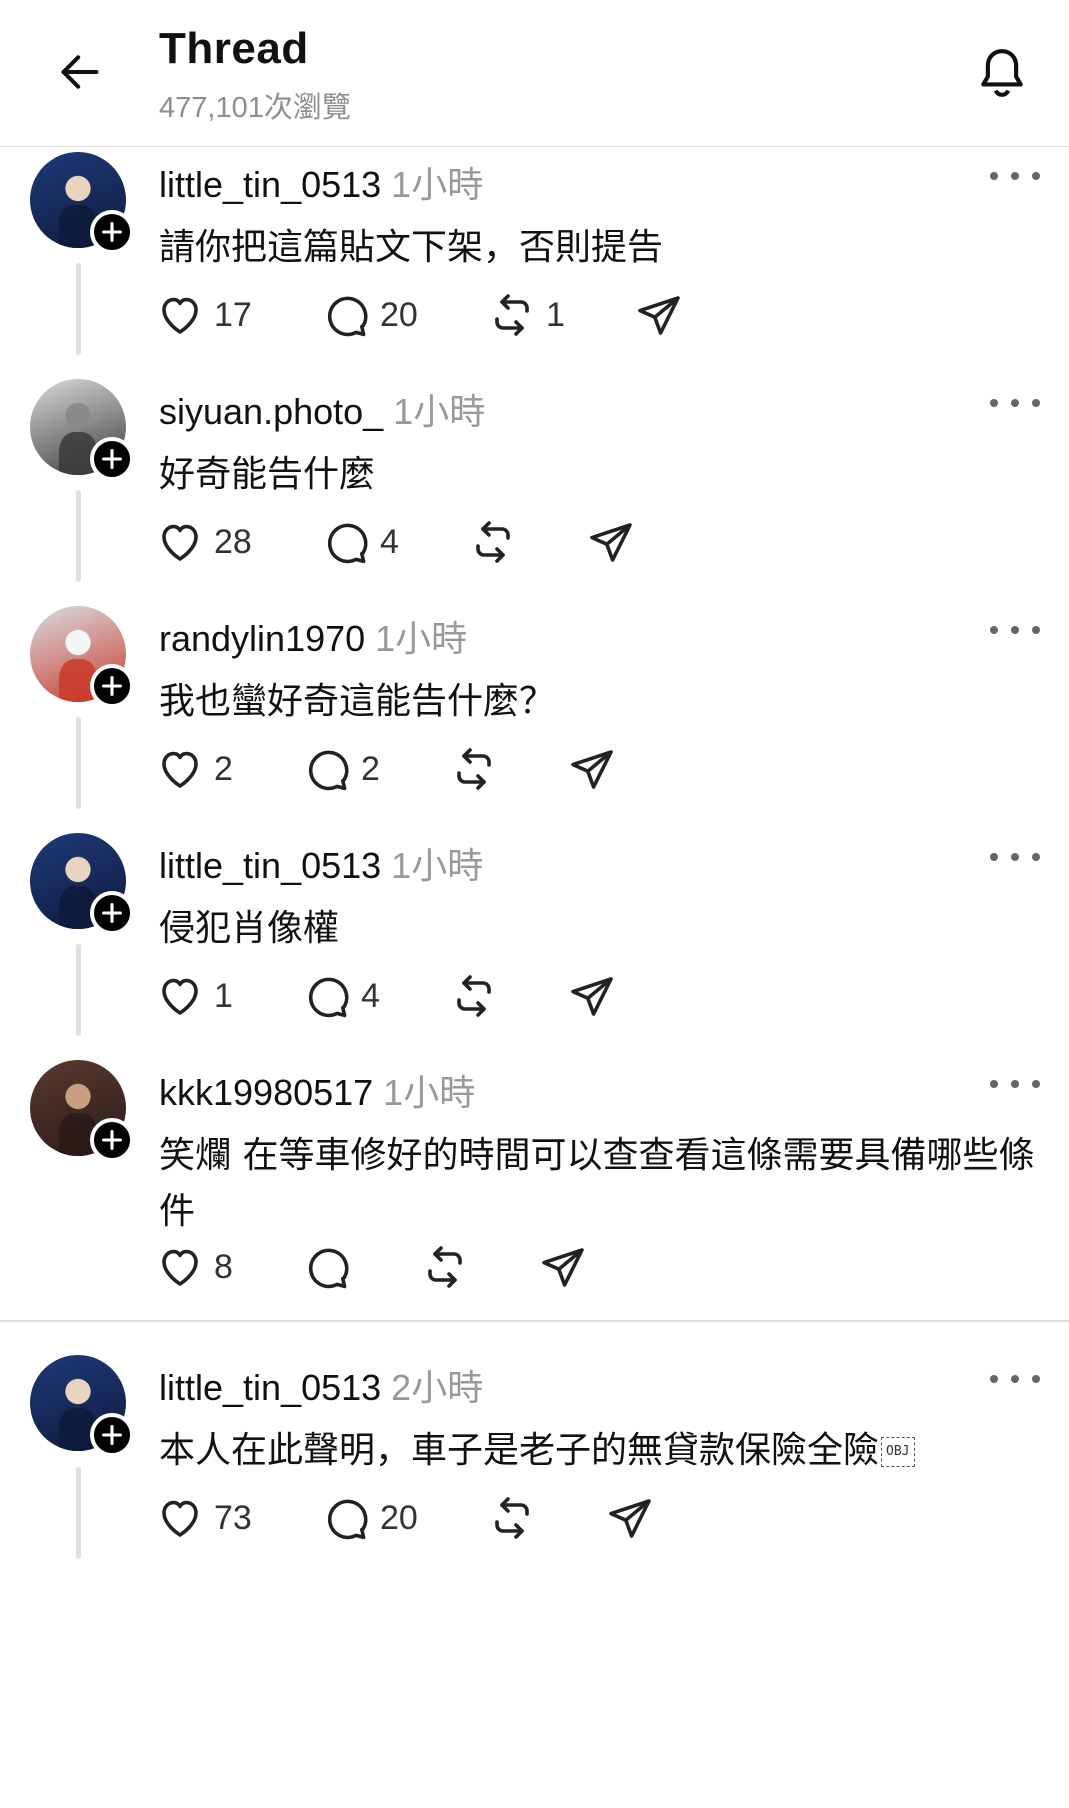 This screenshot has width=1069, height=1808. I want to click on action-bar: 73 20, so click(506, 1518).